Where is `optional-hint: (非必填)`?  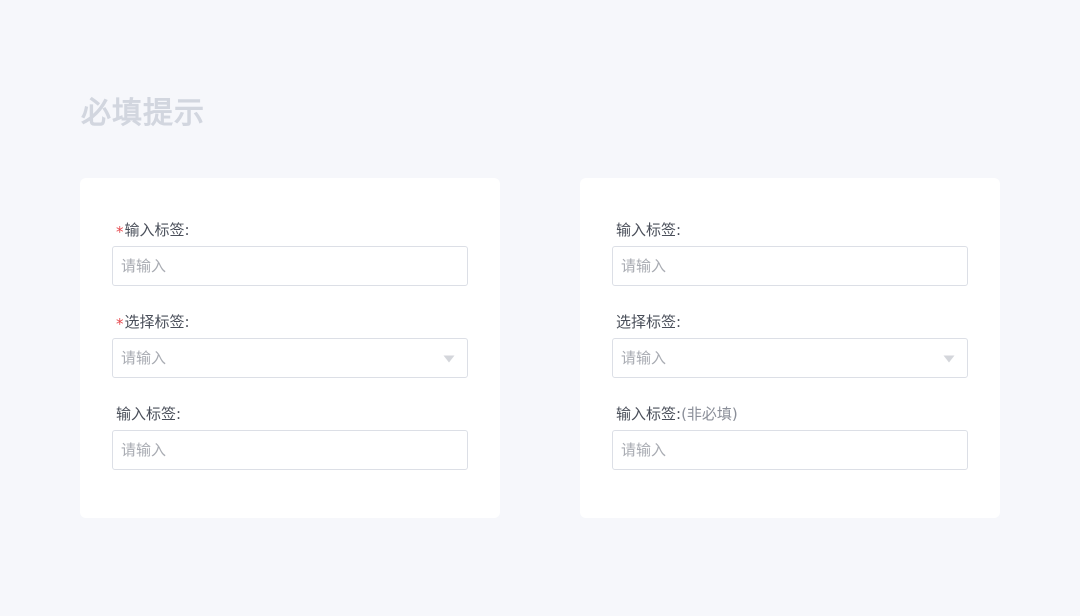
optional-hint: (非必填) is located at coordinates (709, 414).